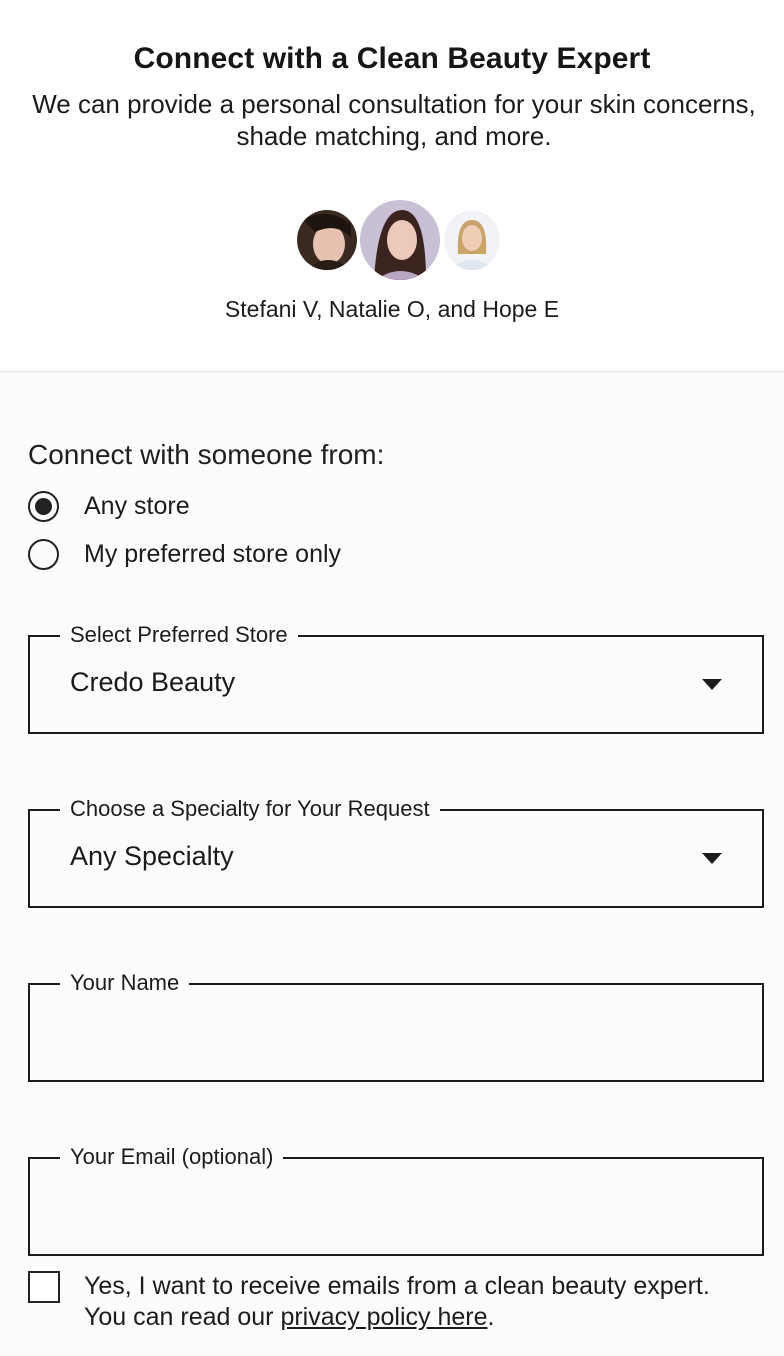 The image size is (784, 1356). I want to click on radio-button-checked, so click(43, 506).